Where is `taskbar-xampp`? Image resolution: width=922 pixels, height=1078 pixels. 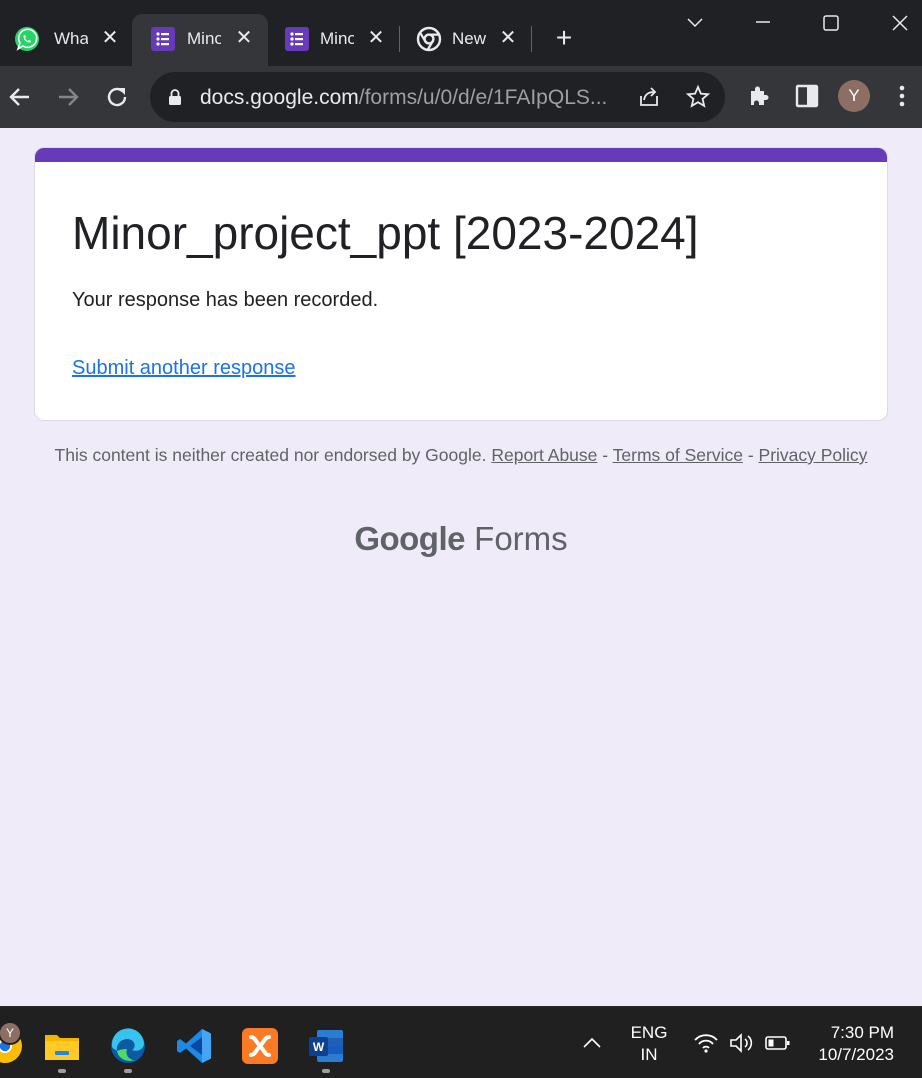 taskbar-xampp is located at coordinates (260, 1046).